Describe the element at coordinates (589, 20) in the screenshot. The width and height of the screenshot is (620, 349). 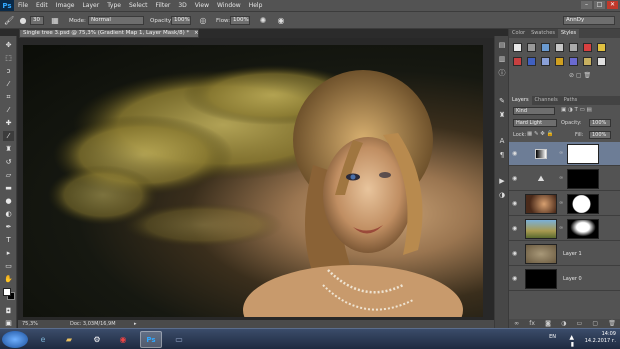
I see `workspace-select: AnnDy` at that location.